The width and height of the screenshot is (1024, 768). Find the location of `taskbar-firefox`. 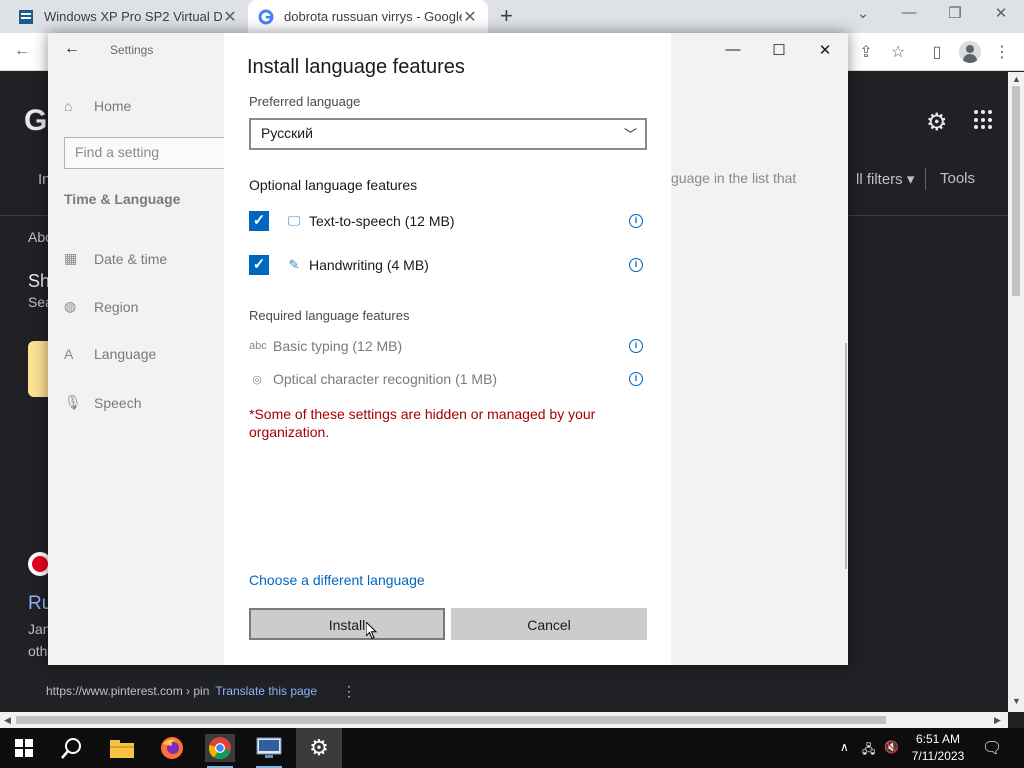

taskbar-firefox is located at coordinates (172, 748).